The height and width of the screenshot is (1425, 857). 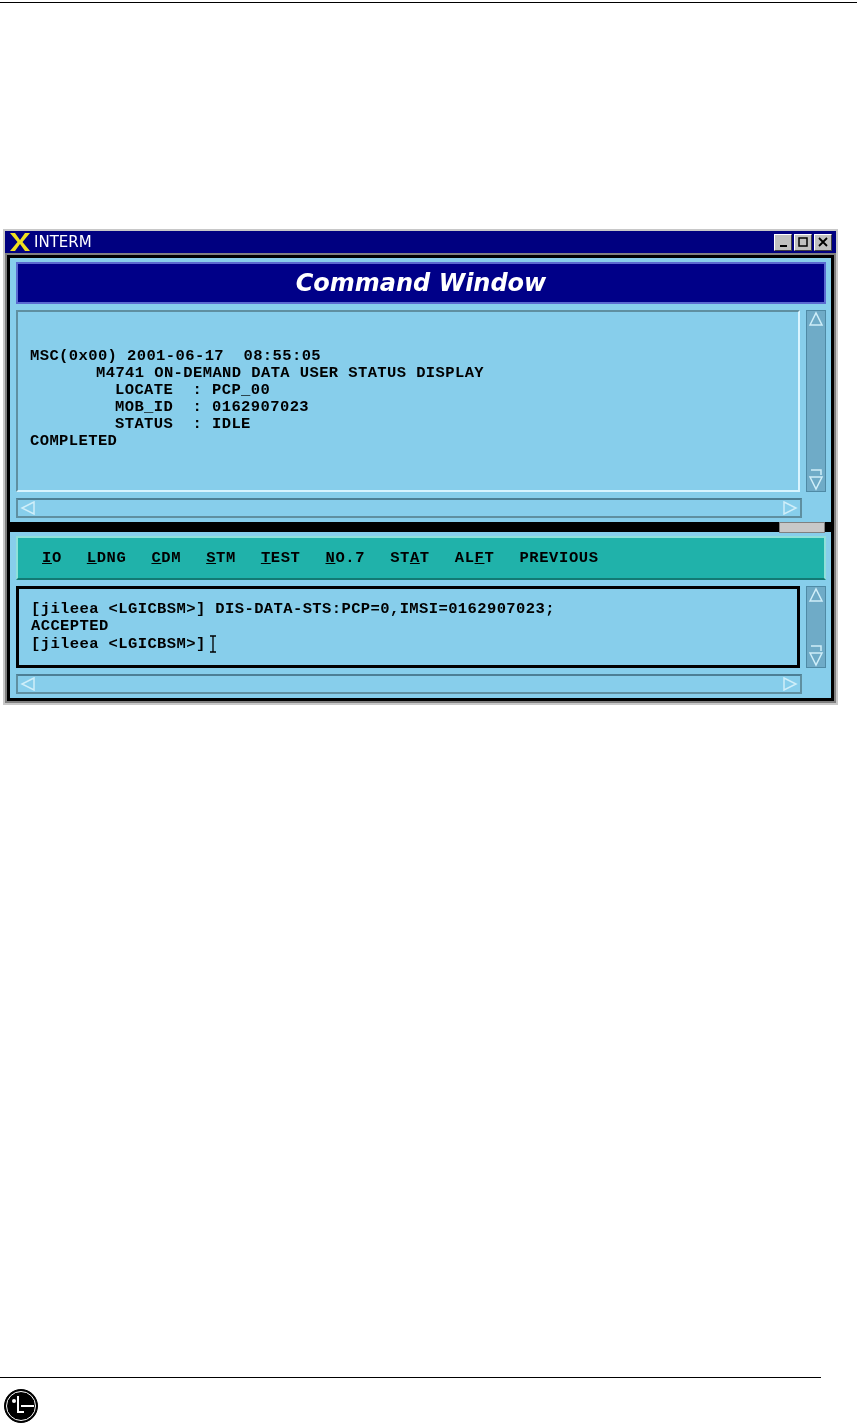 What do you see at coordinates (176, 356) in the screenshot?
I see `output-line: MSC(0x00) 2001-06-17 08:55:05` at bounding box center [176, 356].